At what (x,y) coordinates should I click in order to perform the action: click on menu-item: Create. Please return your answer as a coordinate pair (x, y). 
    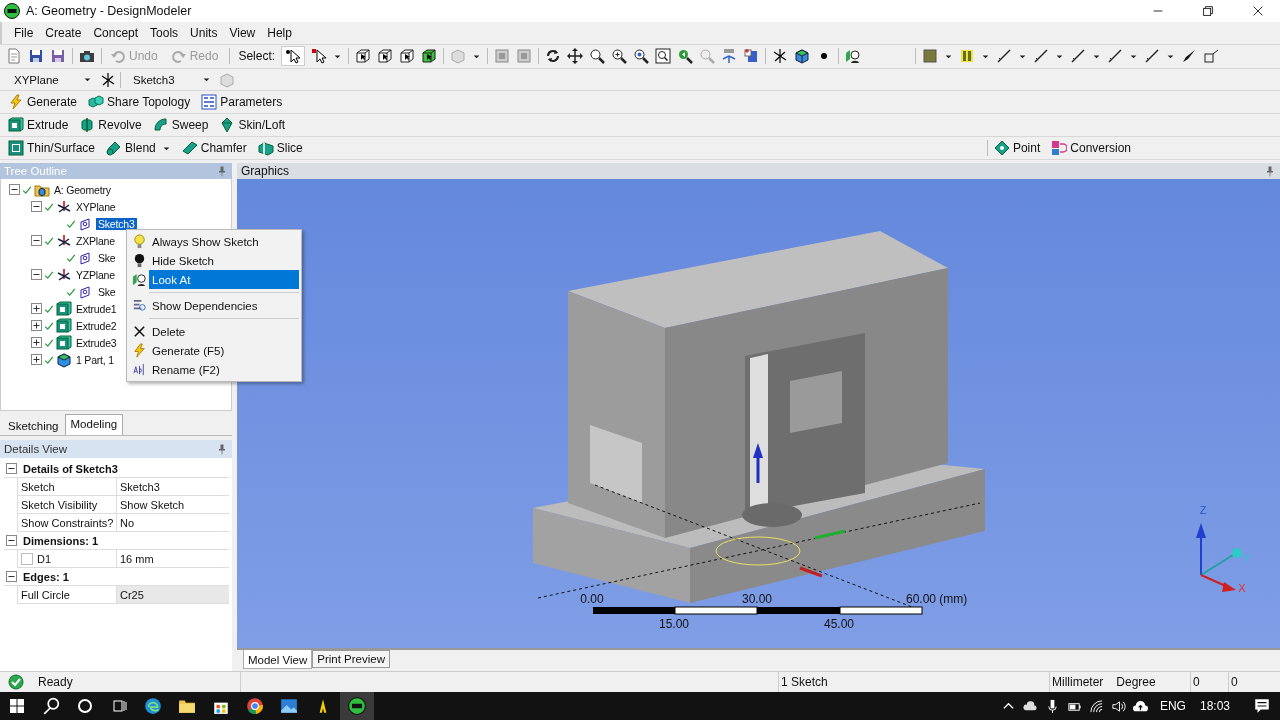
    Looking at the image, I should click on (63, 32).